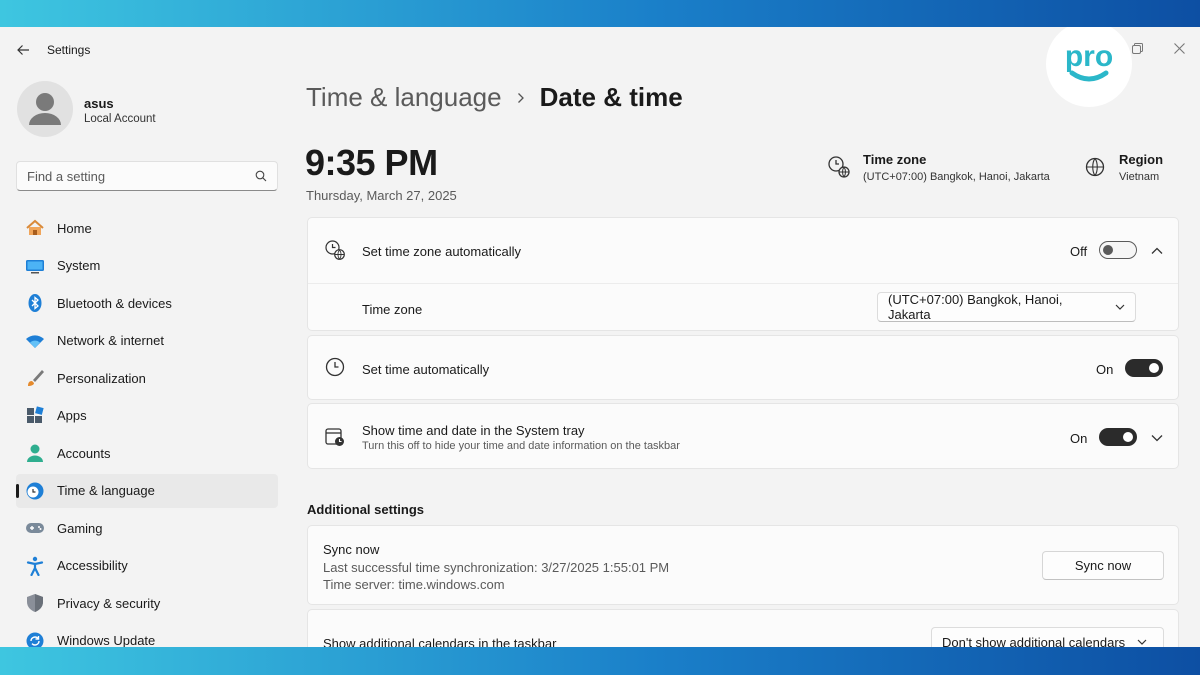 Image resolution: width=1200 pixels, height=675 pixels. Describe the element at coordinates (147, 378) in the screenshot. I see `sidebar-item-personalization: Personalization` at that location.